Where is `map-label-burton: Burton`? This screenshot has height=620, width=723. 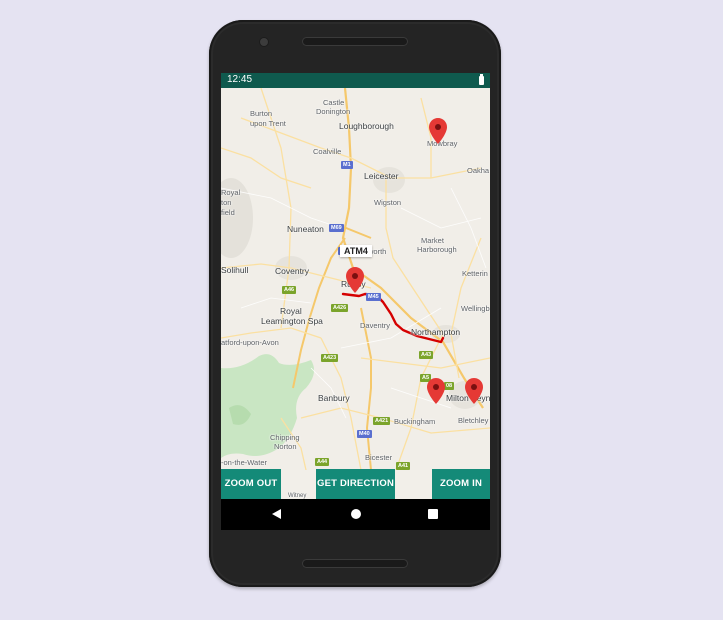
map-label-burton: Burton is located at coordinates (261, 113).